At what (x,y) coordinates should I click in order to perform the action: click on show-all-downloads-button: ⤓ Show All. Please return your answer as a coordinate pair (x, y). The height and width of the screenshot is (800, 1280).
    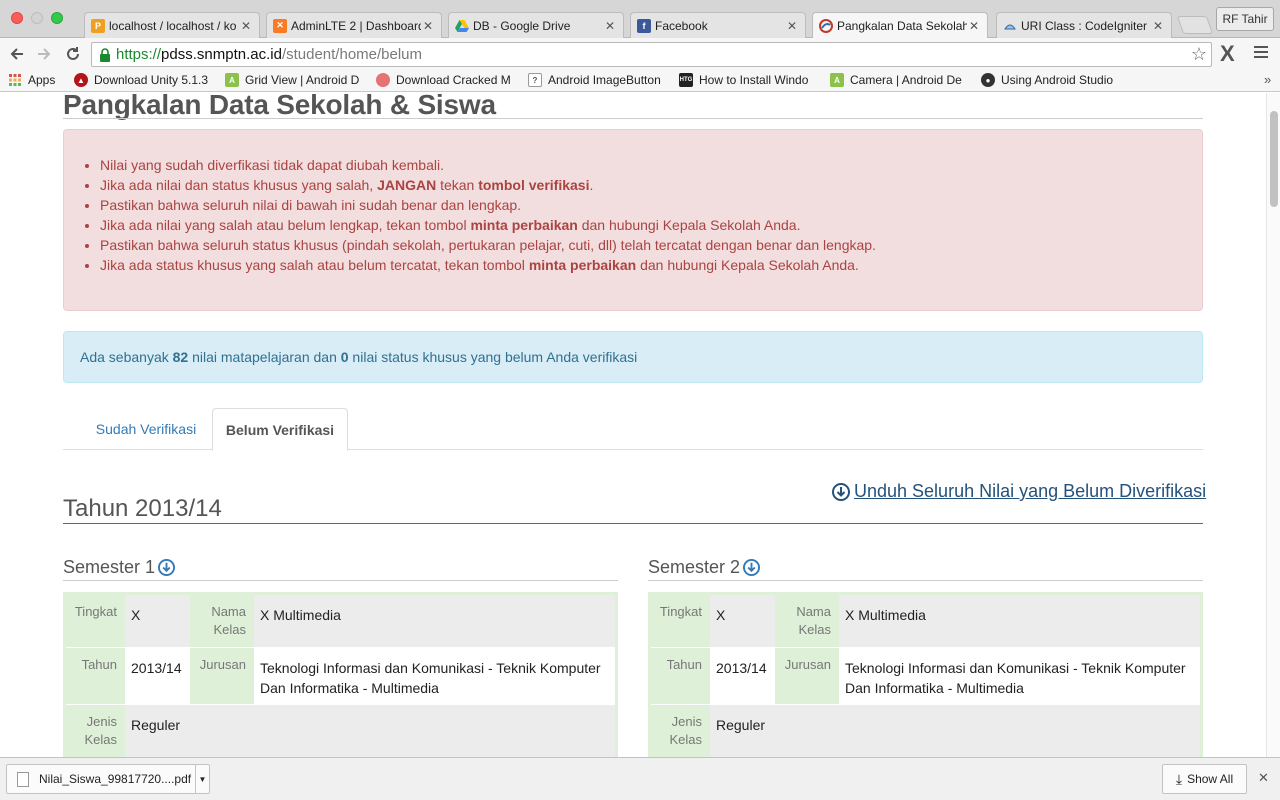
    Looking at the image, I should click on (1204, 779).